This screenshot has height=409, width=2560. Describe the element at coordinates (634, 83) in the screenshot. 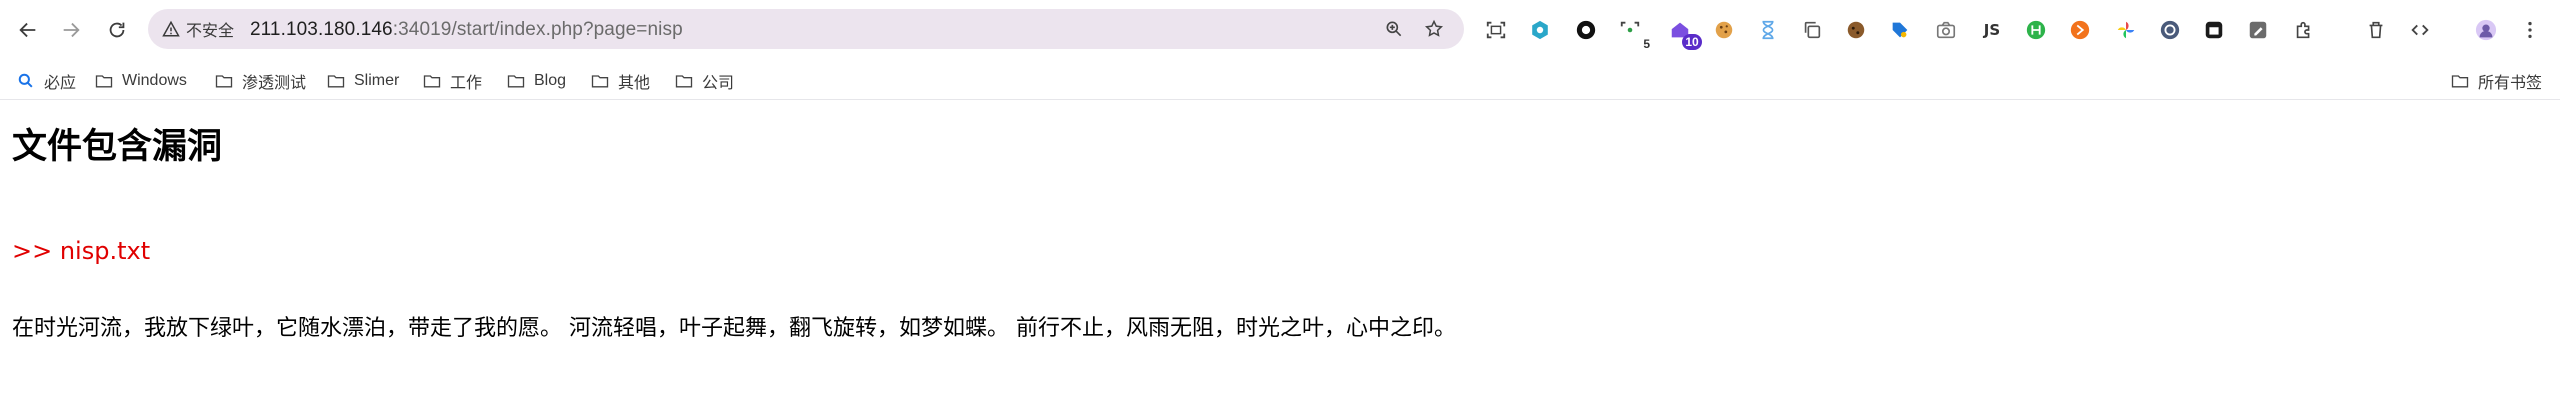

I see `bookmark-label: 其他` at that location.